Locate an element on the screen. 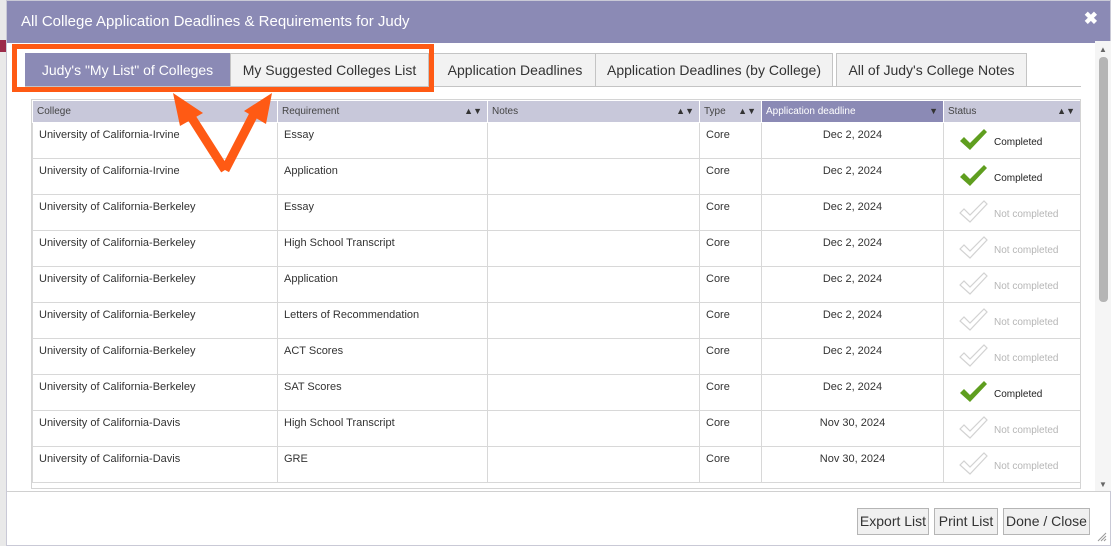 The width and height of the screenshot is (1111, 546). scrollbar: ▲ ▼ is located at coordinates (1103, 266).